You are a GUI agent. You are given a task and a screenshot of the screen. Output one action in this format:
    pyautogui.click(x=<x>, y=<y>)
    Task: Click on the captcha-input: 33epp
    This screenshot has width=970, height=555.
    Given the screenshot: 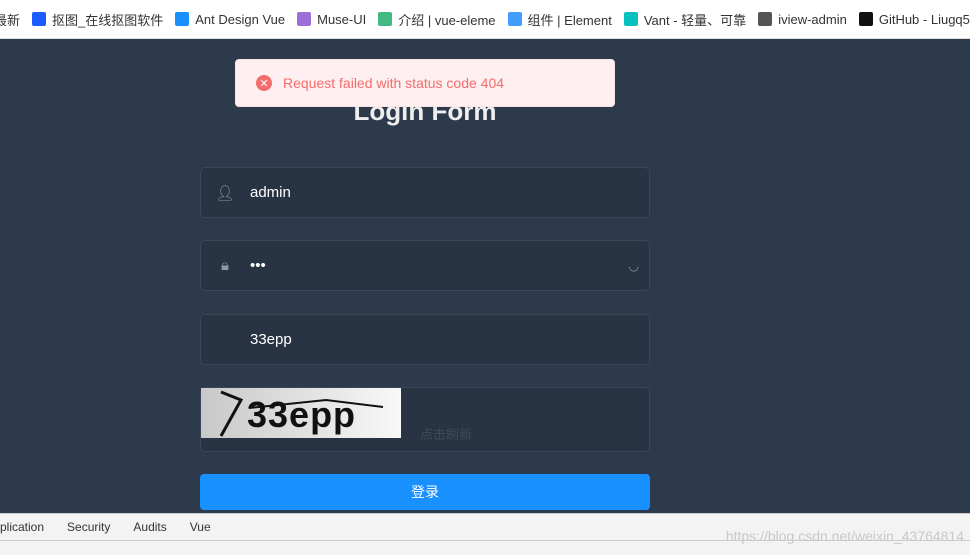 What is the action you would take?
    pyautogui.click(x=449, y=339)
    